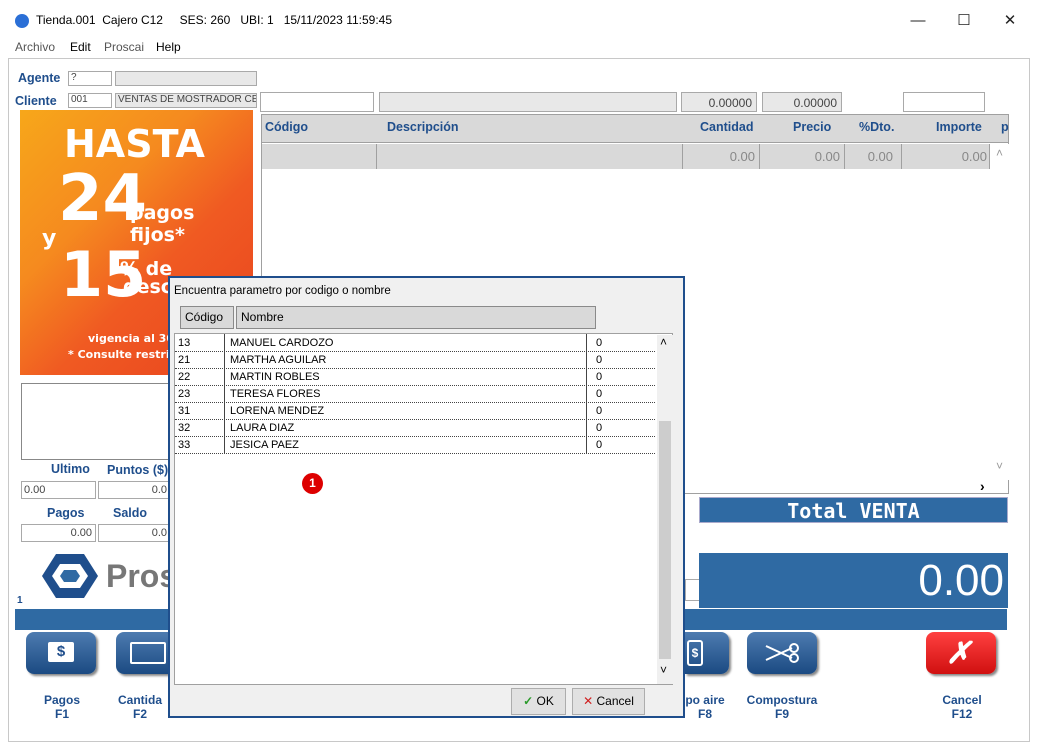  I want to click on app-icon, so click(22, 21).